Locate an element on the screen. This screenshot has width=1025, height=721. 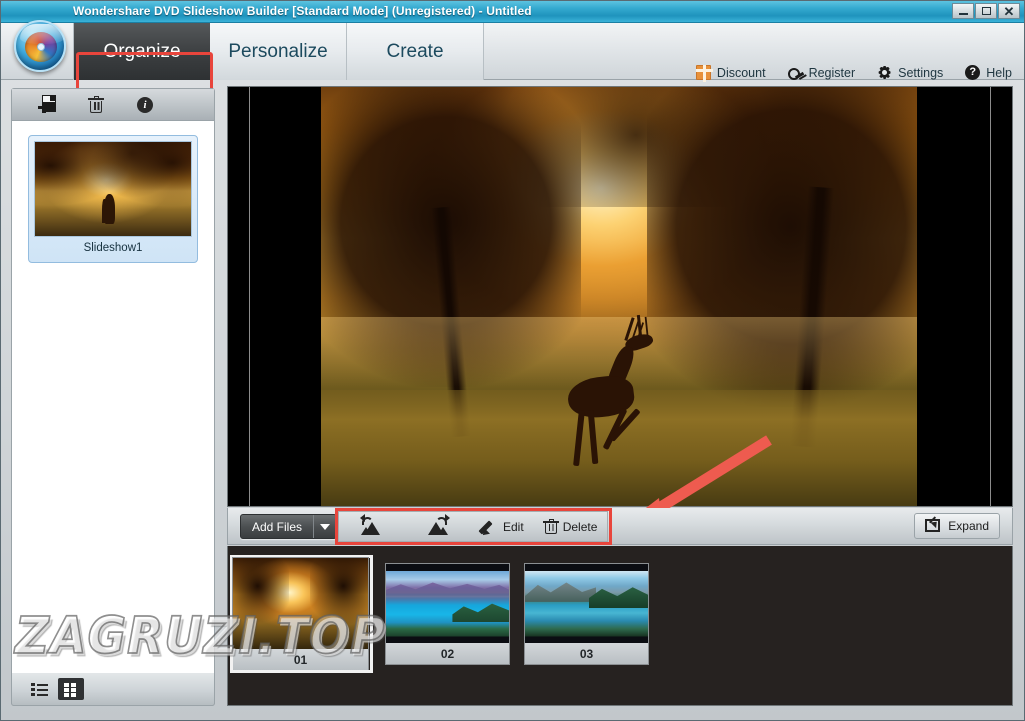
info-icon: i is located at coordinates (145, 104).